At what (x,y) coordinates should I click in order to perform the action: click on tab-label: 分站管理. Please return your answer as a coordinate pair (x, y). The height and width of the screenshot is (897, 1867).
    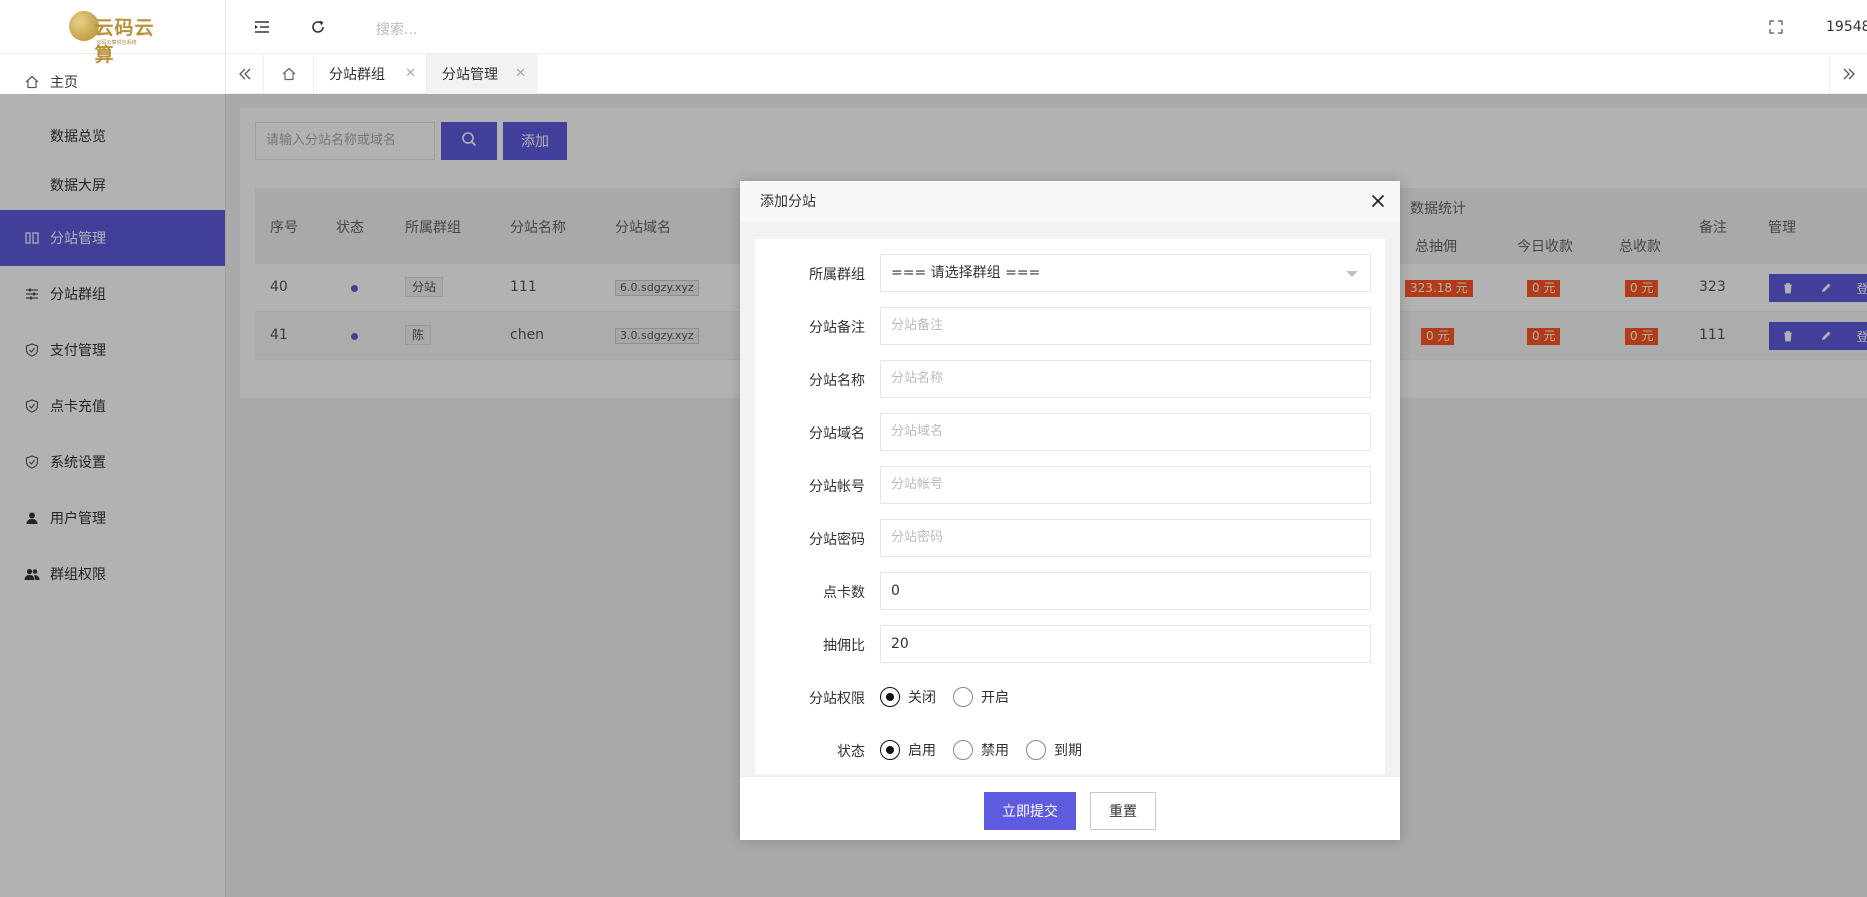
    Looking at the image, I should click on (470, 75).